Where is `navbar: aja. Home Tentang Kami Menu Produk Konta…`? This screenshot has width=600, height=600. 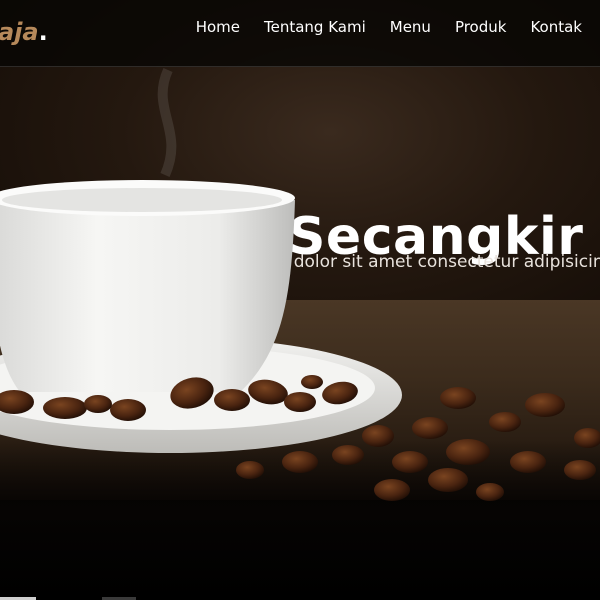 navbar: aja. Home Tentang Kami Menu Produk Konta… is located at coordinates (300, 33).